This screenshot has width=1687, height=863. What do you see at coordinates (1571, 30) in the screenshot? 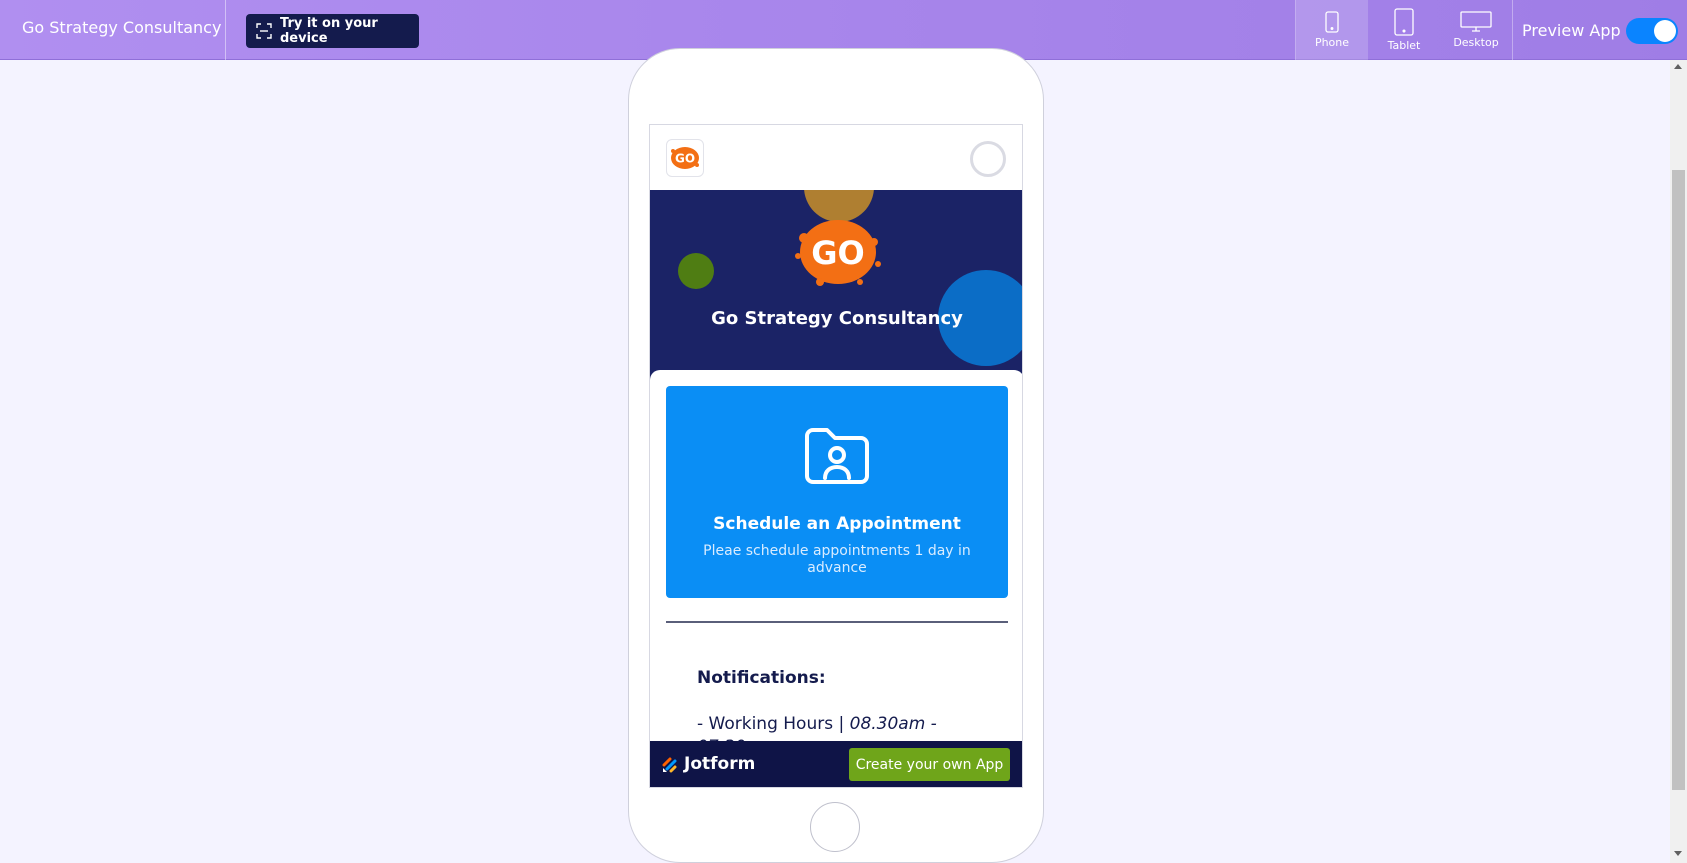
I see `preview-app-label: Preview App` at bounding box center [1571, 30].